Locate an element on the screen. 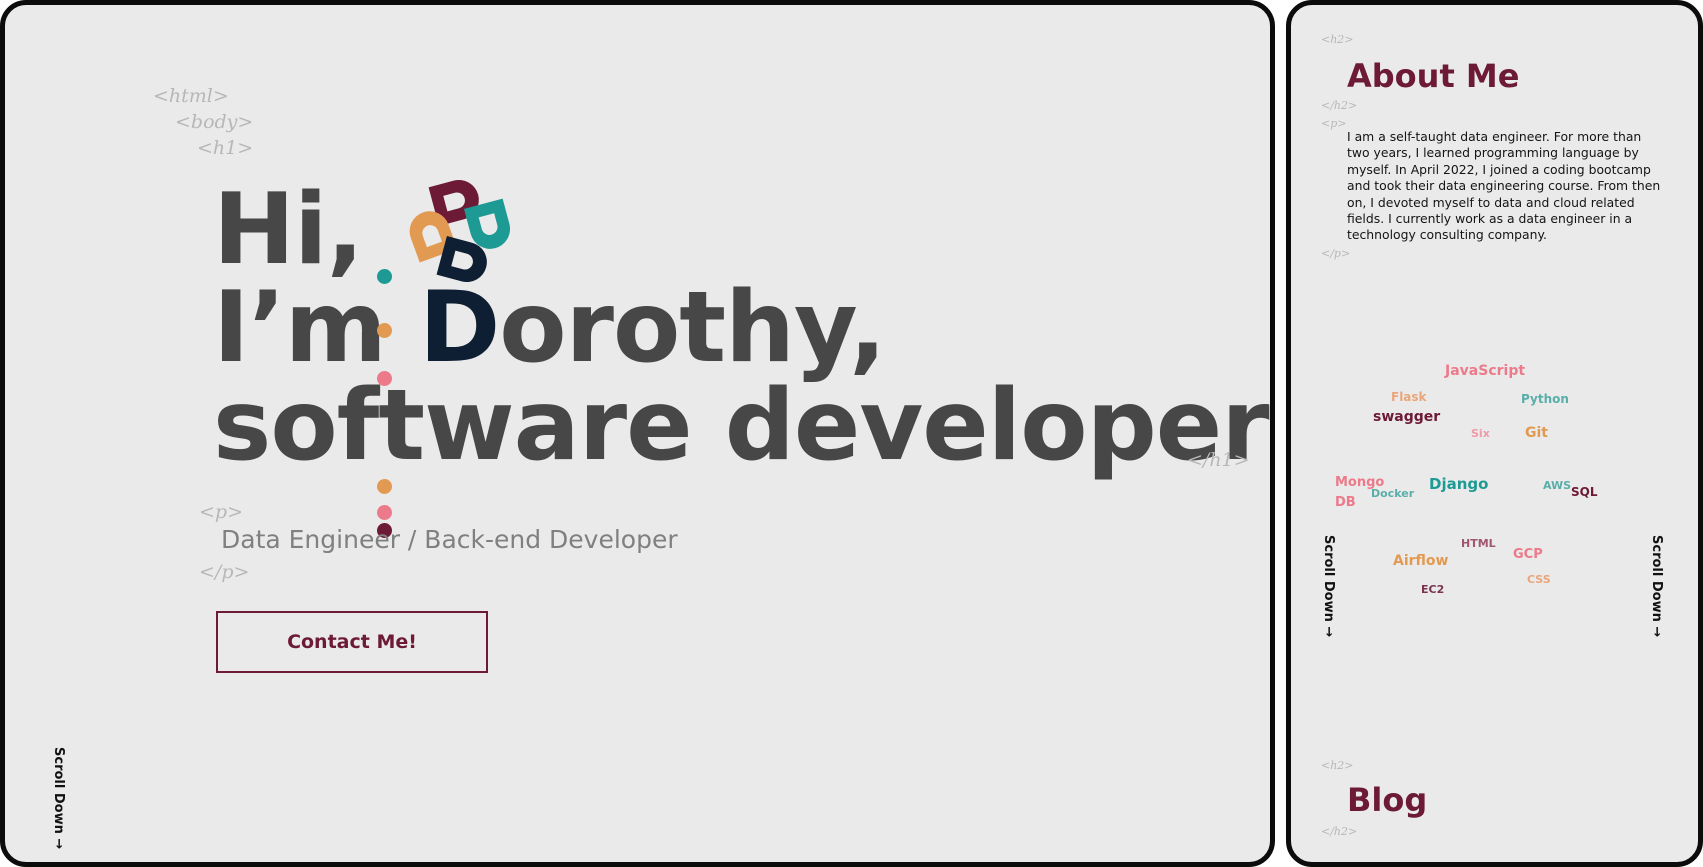 The image size is (1703, 867). skill-tag: GCP is located at coordinates (1528, 554).